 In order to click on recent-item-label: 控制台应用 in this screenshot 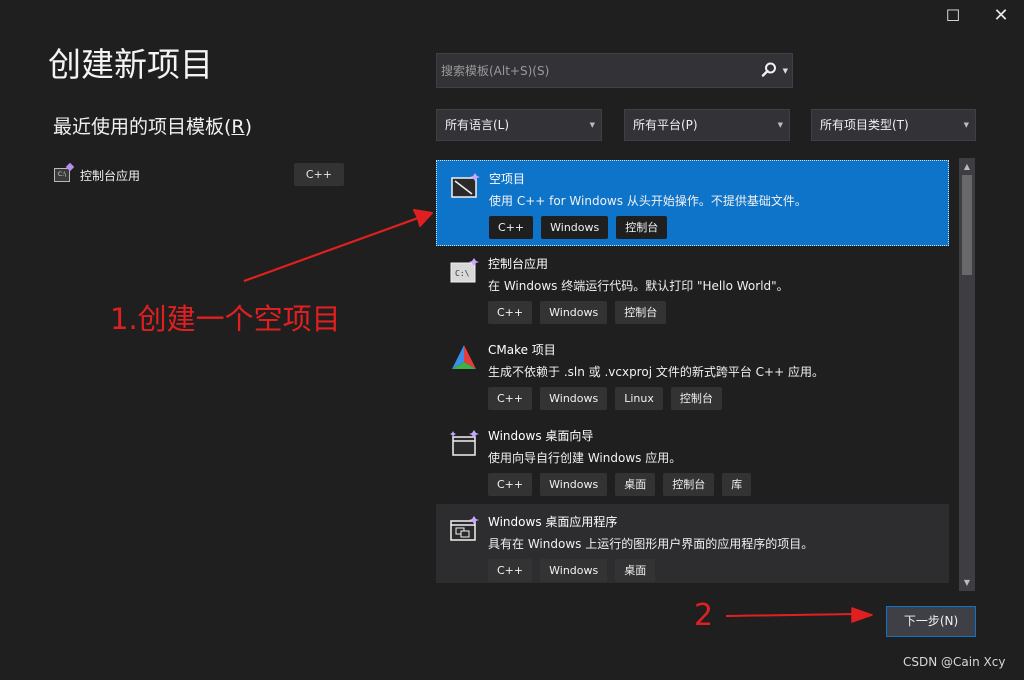, I will do `click(110, 175)`.